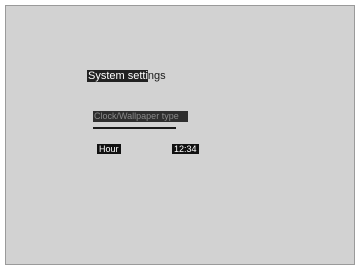 The image size is (357, 267). What do you see at coordinates (140, 116) in the screenshot?
I see `menu-item-clock-wallpaper-type: Clock/Wallpaper type` at bounding box center [140, 116].